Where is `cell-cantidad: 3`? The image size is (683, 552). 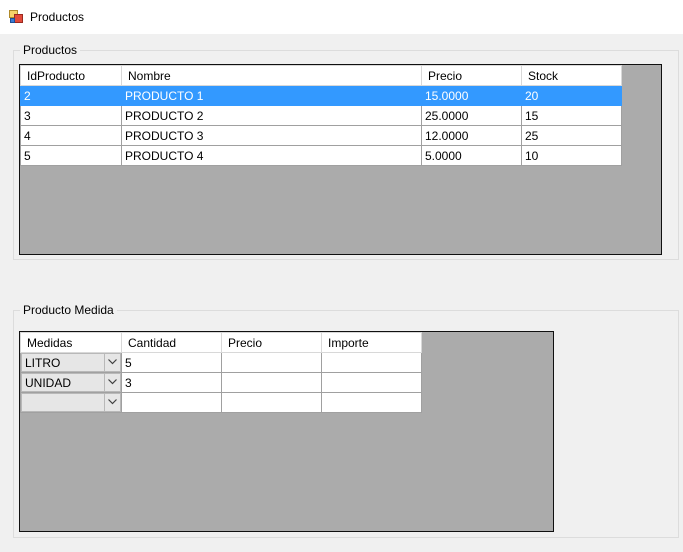 cell-cantidad: 3 is located at coordinates (171, 382).